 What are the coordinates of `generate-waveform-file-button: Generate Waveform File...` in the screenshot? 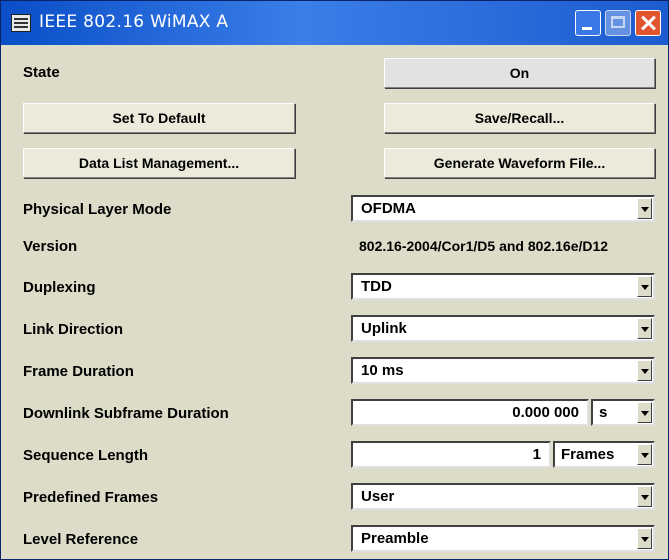 It's located at (519, 163).